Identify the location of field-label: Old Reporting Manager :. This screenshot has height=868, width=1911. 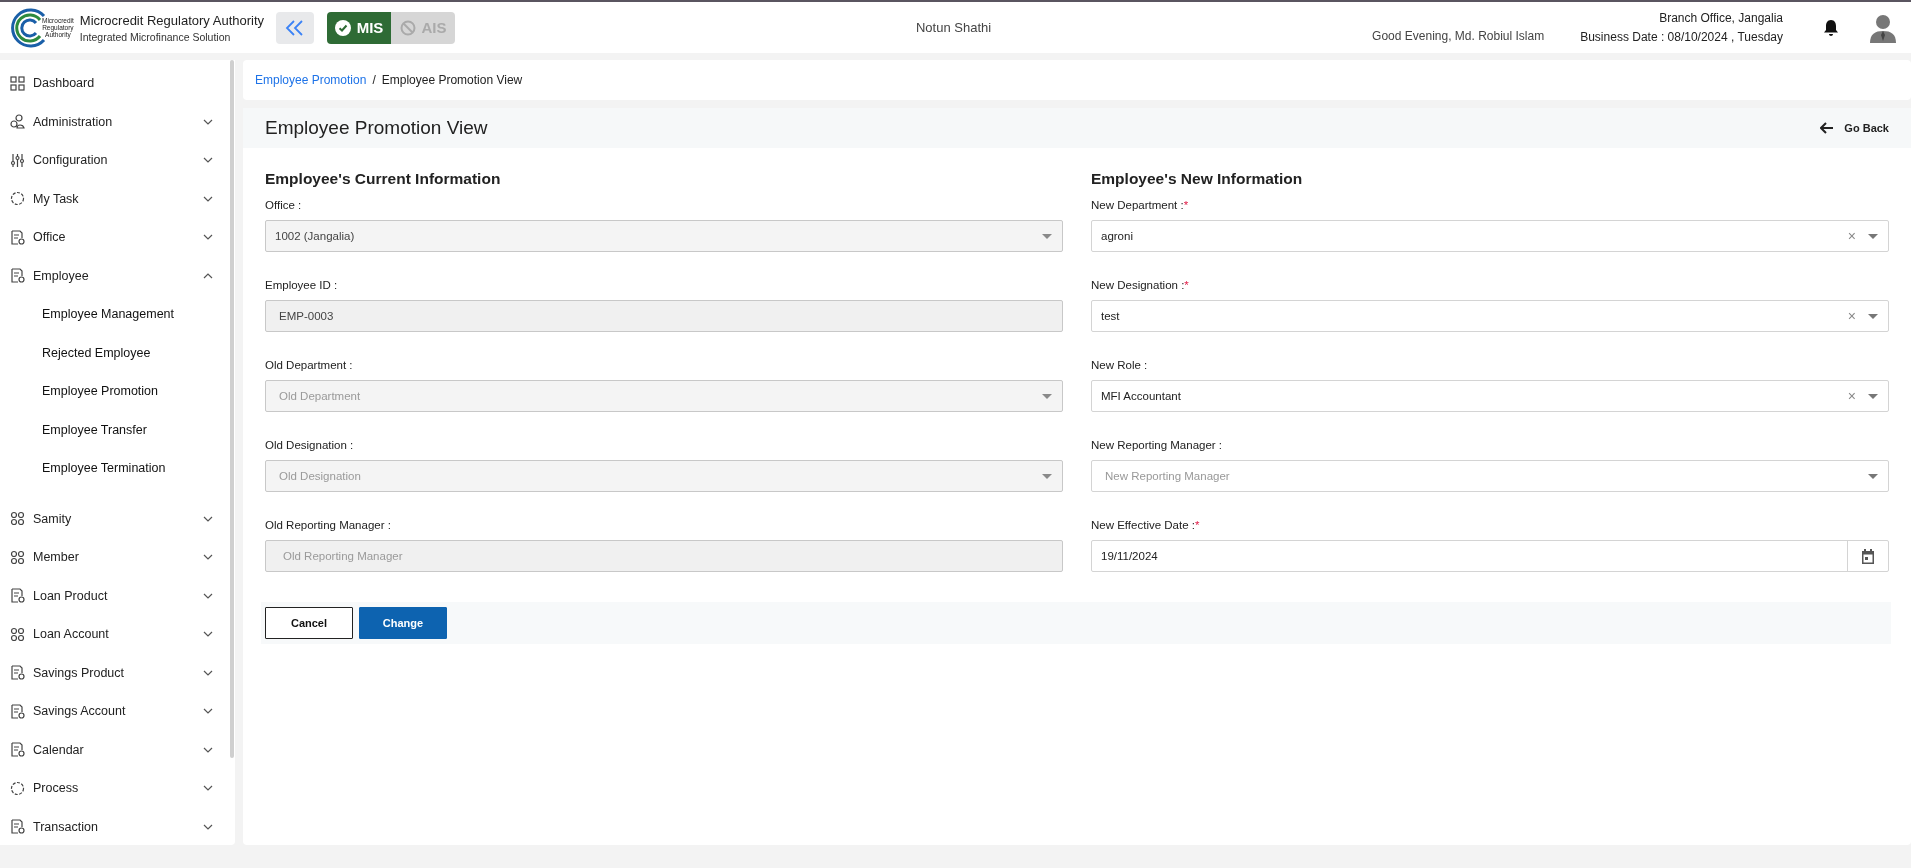
(328, 525).